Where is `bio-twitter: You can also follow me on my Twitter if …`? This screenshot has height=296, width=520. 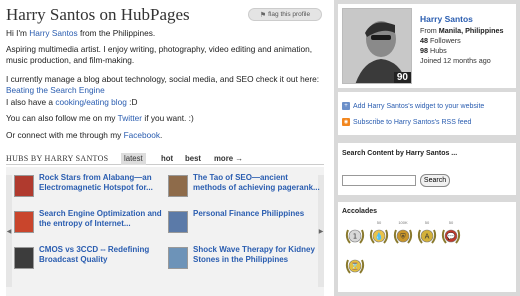
bio-twitter: You can also follow me on my Twitter if … is located at coordinates (100, 118).